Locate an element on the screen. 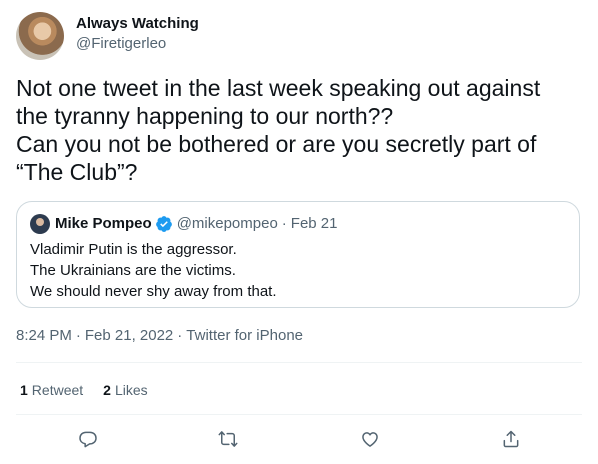  quoted-author-avatar is located at coordinates (40, 224).